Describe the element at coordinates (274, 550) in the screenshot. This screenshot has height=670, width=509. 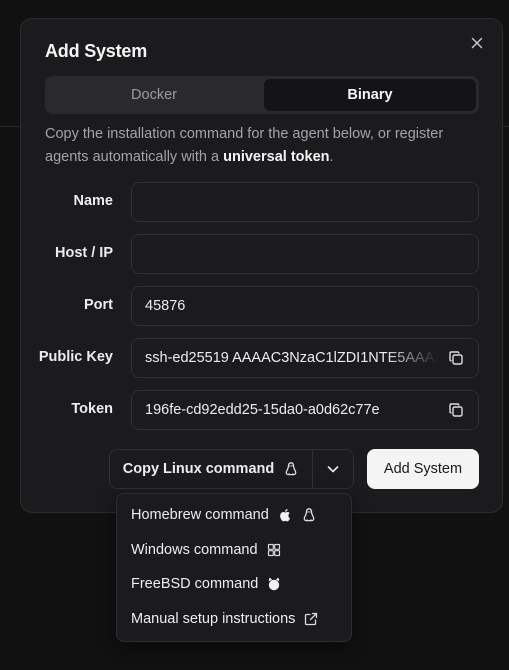
I see `windows-icon` at that location.